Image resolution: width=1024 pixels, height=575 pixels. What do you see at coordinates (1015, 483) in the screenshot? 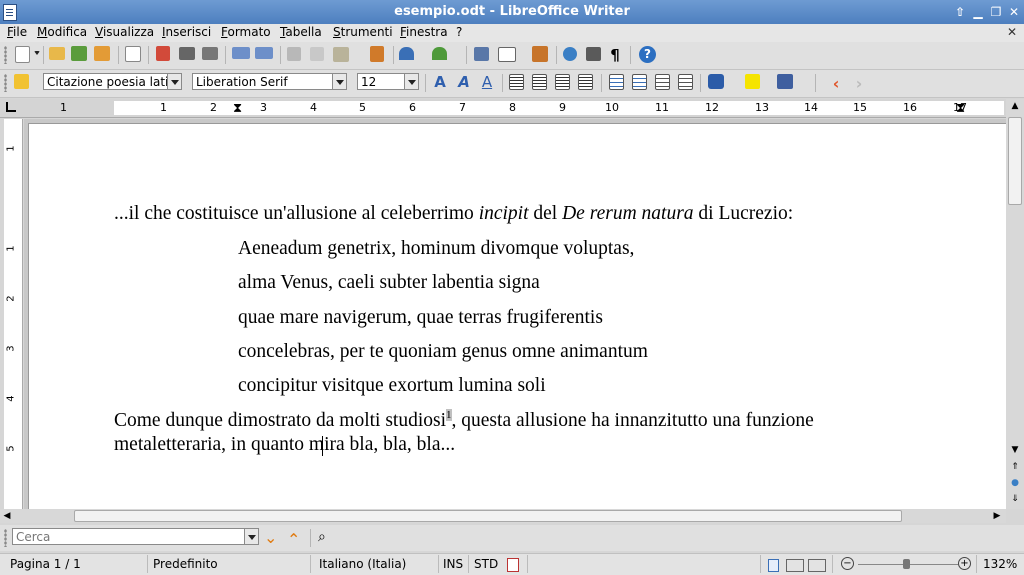
I see `navigation-icon: ●` at bounding box center [1015, 483].